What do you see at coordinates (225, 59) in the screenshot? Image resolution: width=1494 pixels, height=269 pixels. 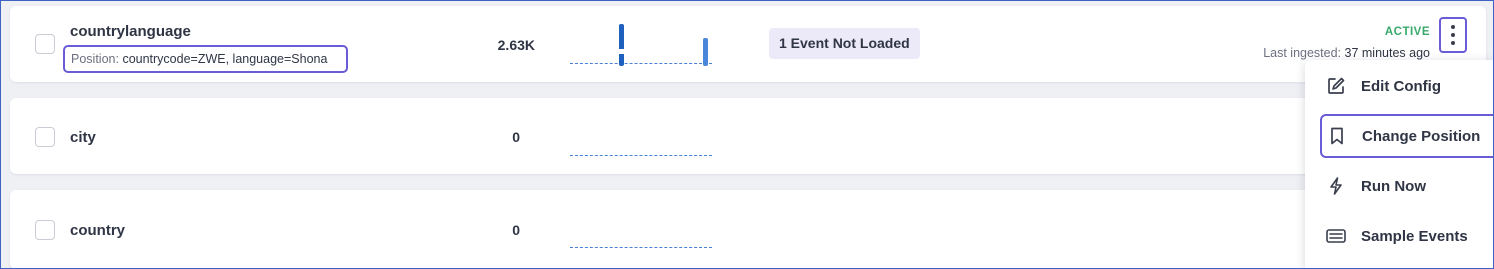 I see `position-value: countrycode=ZWE, language=Shona` at bounding box center [225, 59].